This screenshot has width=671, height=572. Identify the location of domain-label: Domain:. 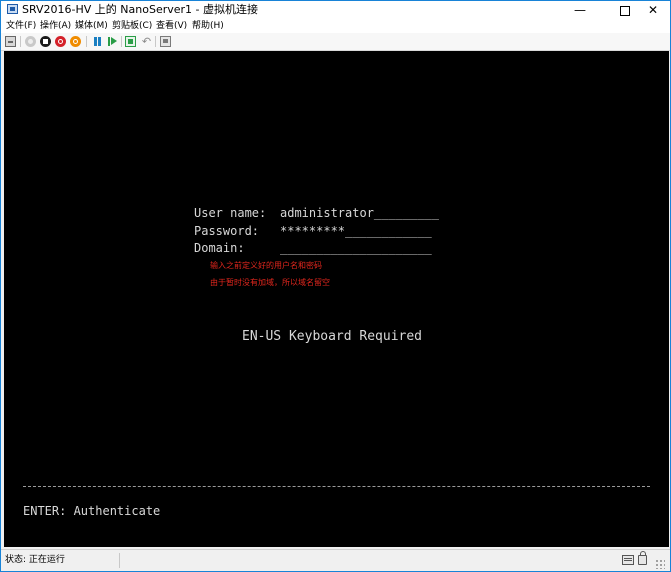
(219, 248).